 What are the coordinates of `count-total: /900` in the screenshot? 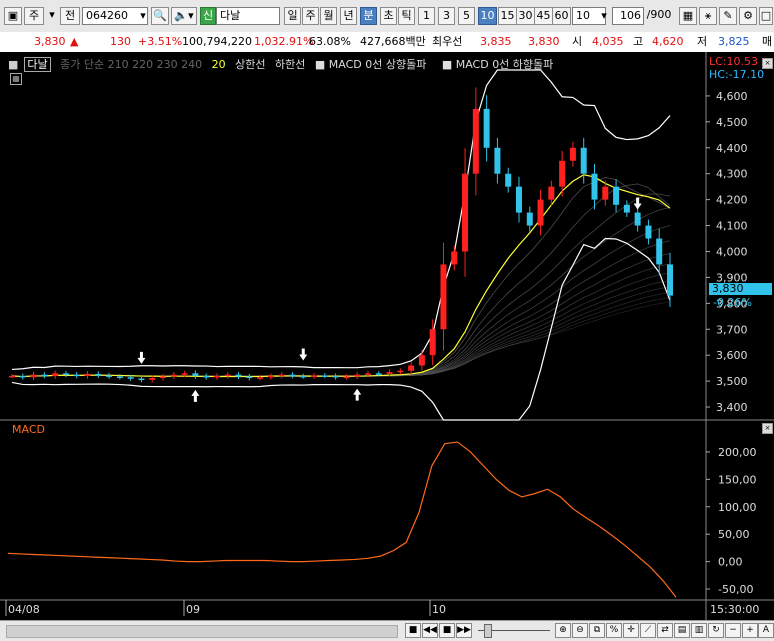 It's located at (659, 14).